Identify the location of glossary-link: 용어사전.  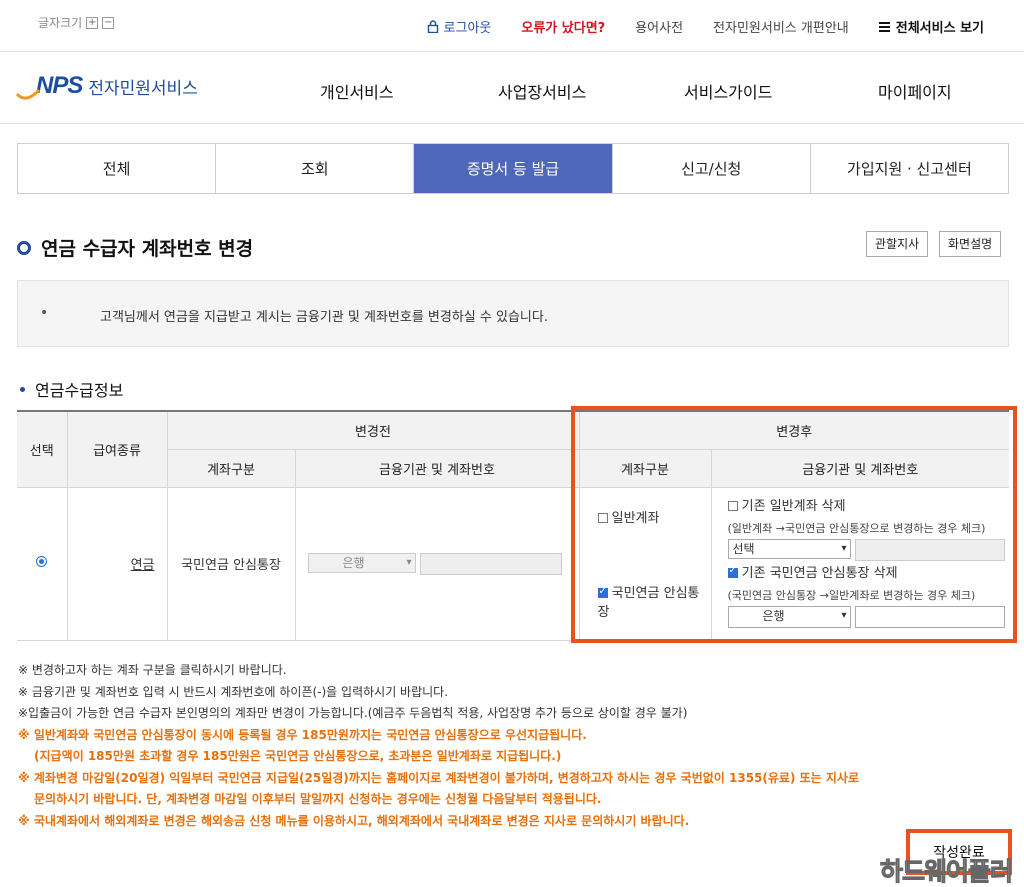
(659, 26).